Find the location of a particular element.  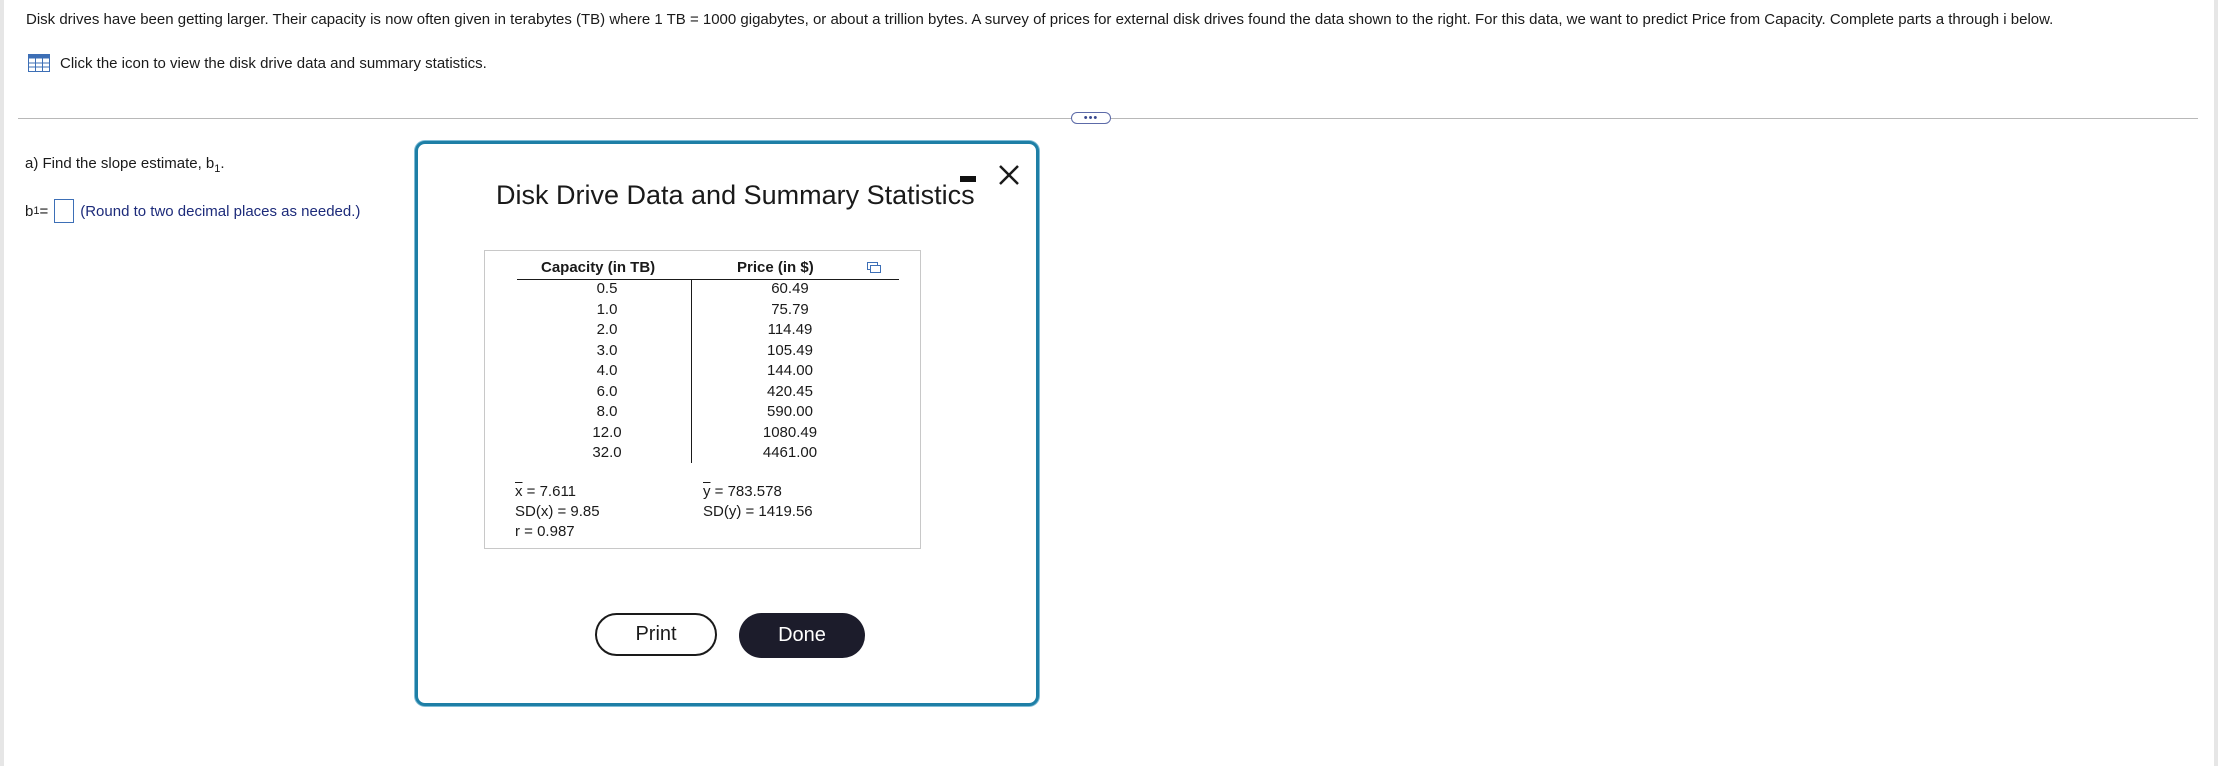

capacity-column: 0.5 1.0 2.0 3.0 4.0 6.0 8.0 12.0 32.0 is located at coordinates (607, 371).